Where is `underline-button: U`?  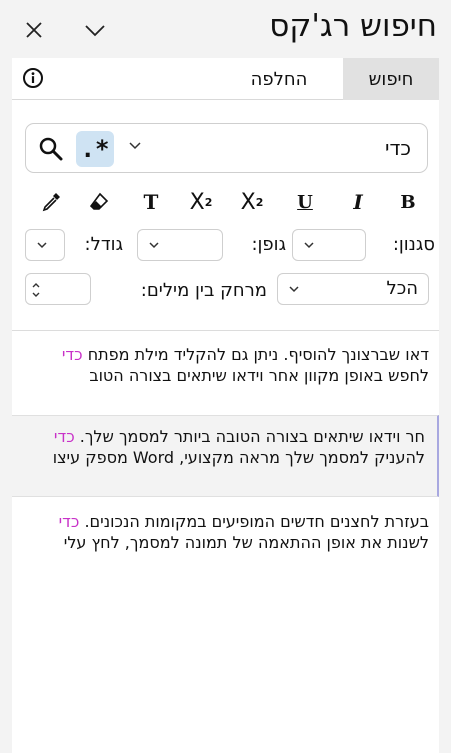
underline-button: U is located at coordinates (305, 202).